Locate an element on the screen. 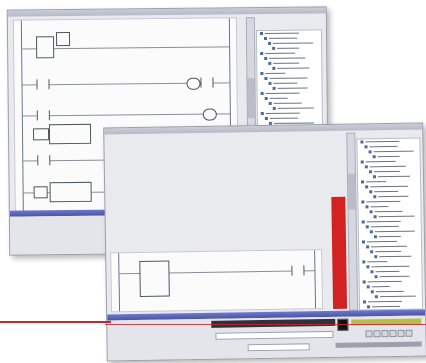  info-strip is located at coordinates (378, 344).